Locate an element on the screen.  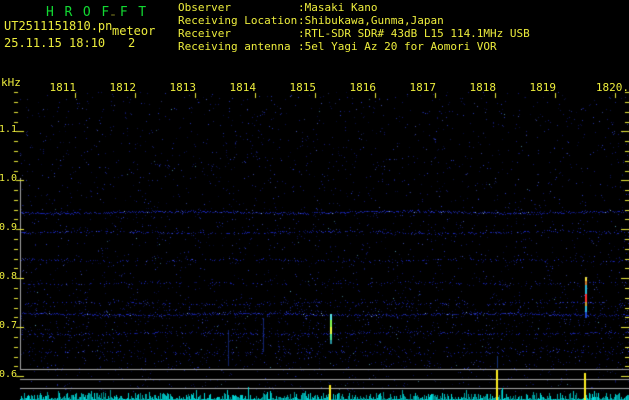
datetime-label: 25.11.15 18:10 is located at coordinates (55, 43).